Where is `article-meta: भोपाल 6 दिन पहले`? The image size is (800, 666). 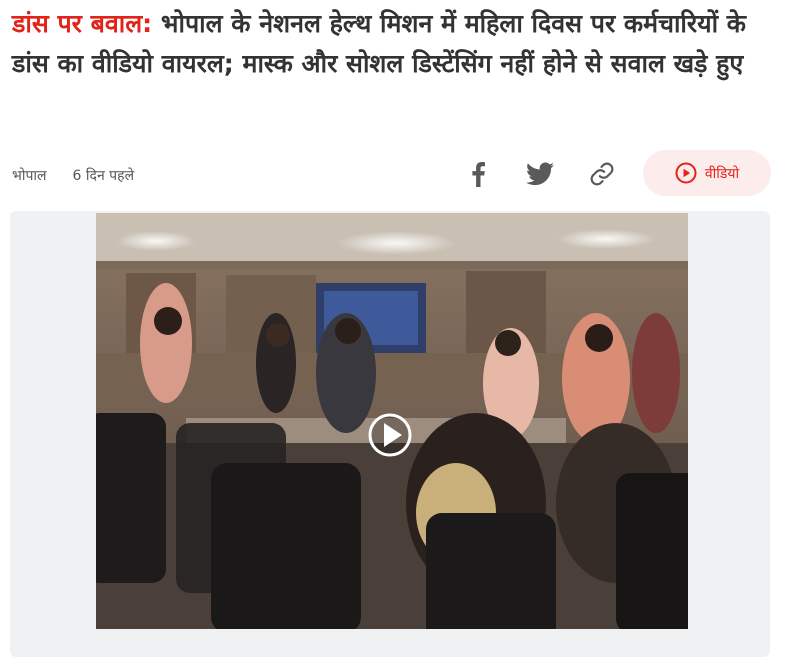 article-meta: भोपाल 6 दिन पहले is located at coordinates (73, 175).